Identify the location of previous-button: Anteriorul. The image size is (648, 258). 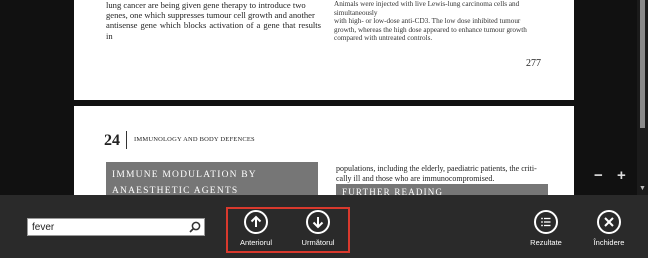
(256, 228).